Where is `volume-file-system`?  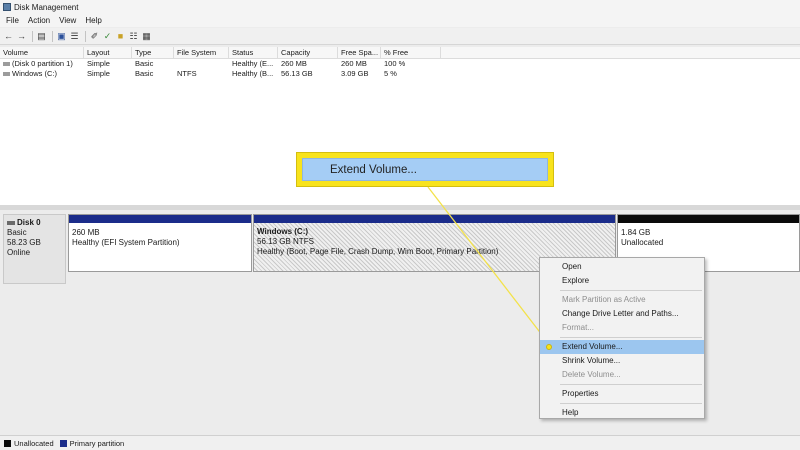
volume-file-system is located at coordinates (201, 64).